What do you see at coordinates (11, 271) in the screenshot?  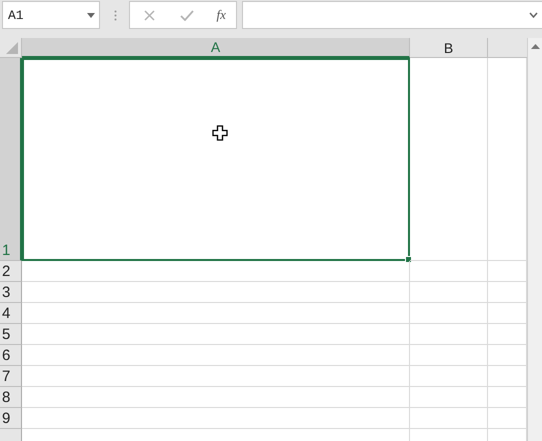 I see `row-header: 2` at bounding box center [11, 271].